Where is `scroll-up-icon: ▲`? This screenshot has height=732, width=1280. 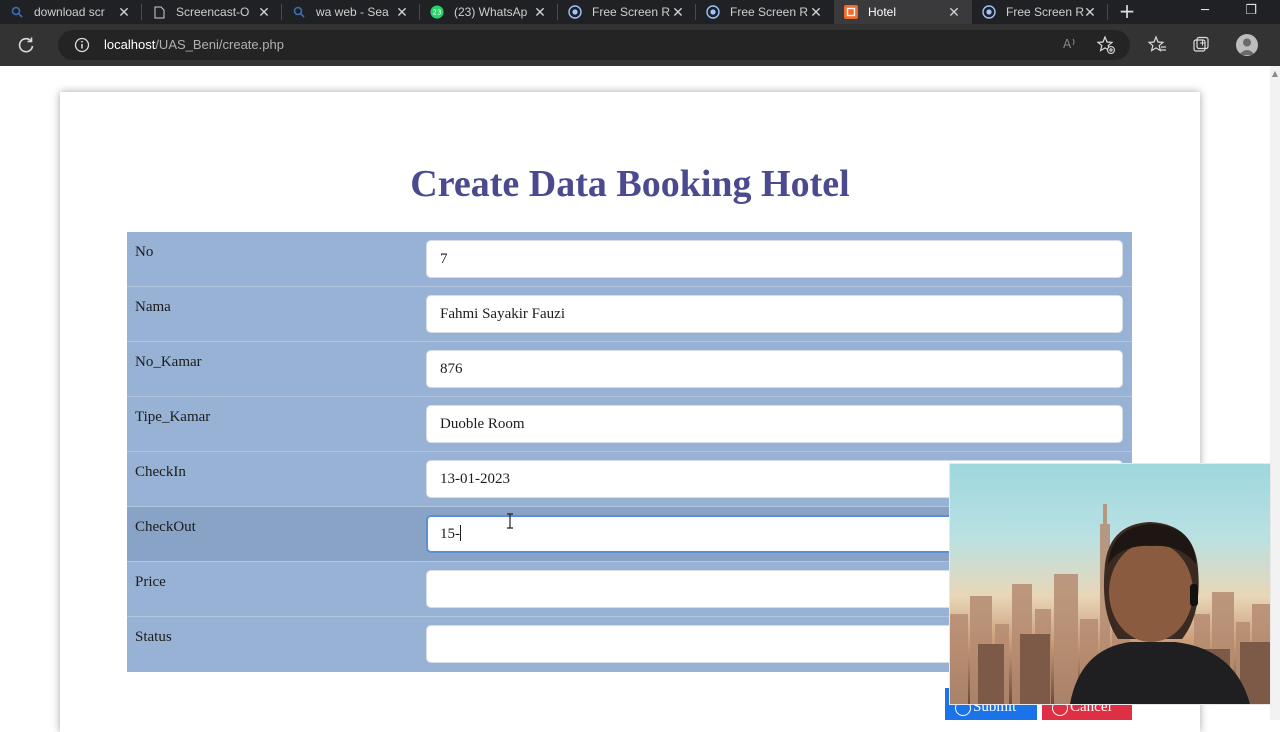 scroll-up-icon: ▲ is located at coordinates (1275, 74).